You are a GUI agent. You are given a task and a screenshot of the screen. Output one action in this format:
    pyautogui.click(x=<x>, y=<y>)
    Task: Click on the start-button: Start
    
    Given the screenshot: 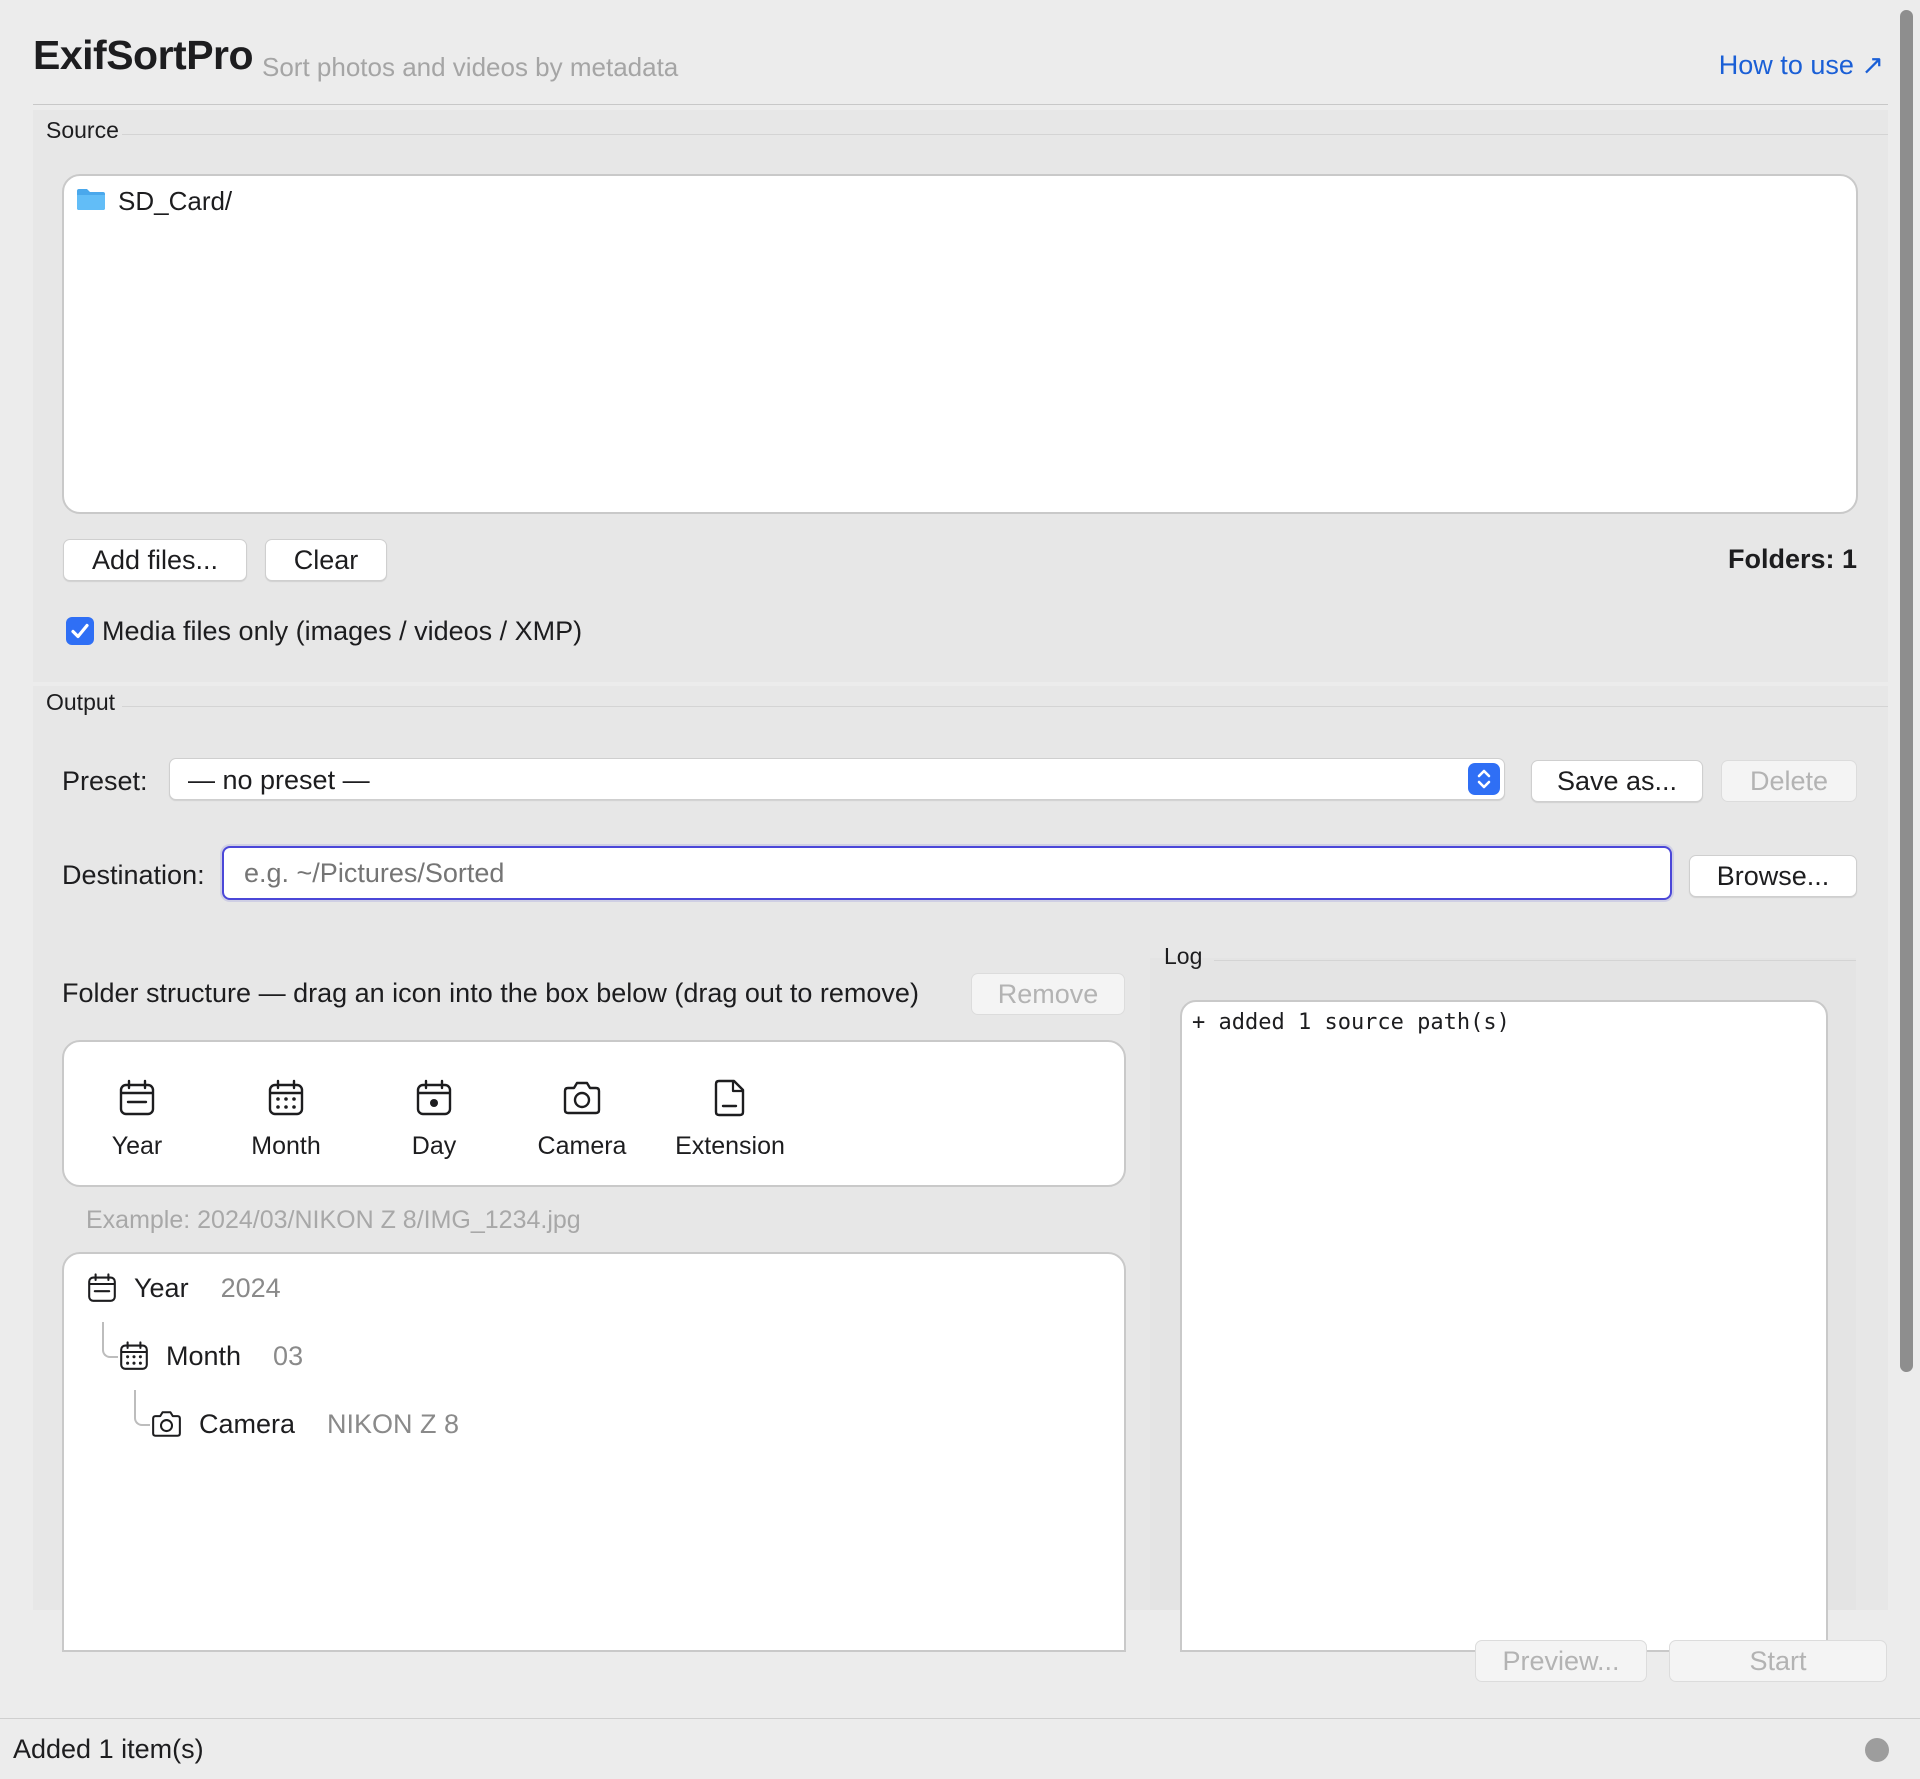 What is the action you would take?
    pyautogui.click(x=1778, y=1661)
    